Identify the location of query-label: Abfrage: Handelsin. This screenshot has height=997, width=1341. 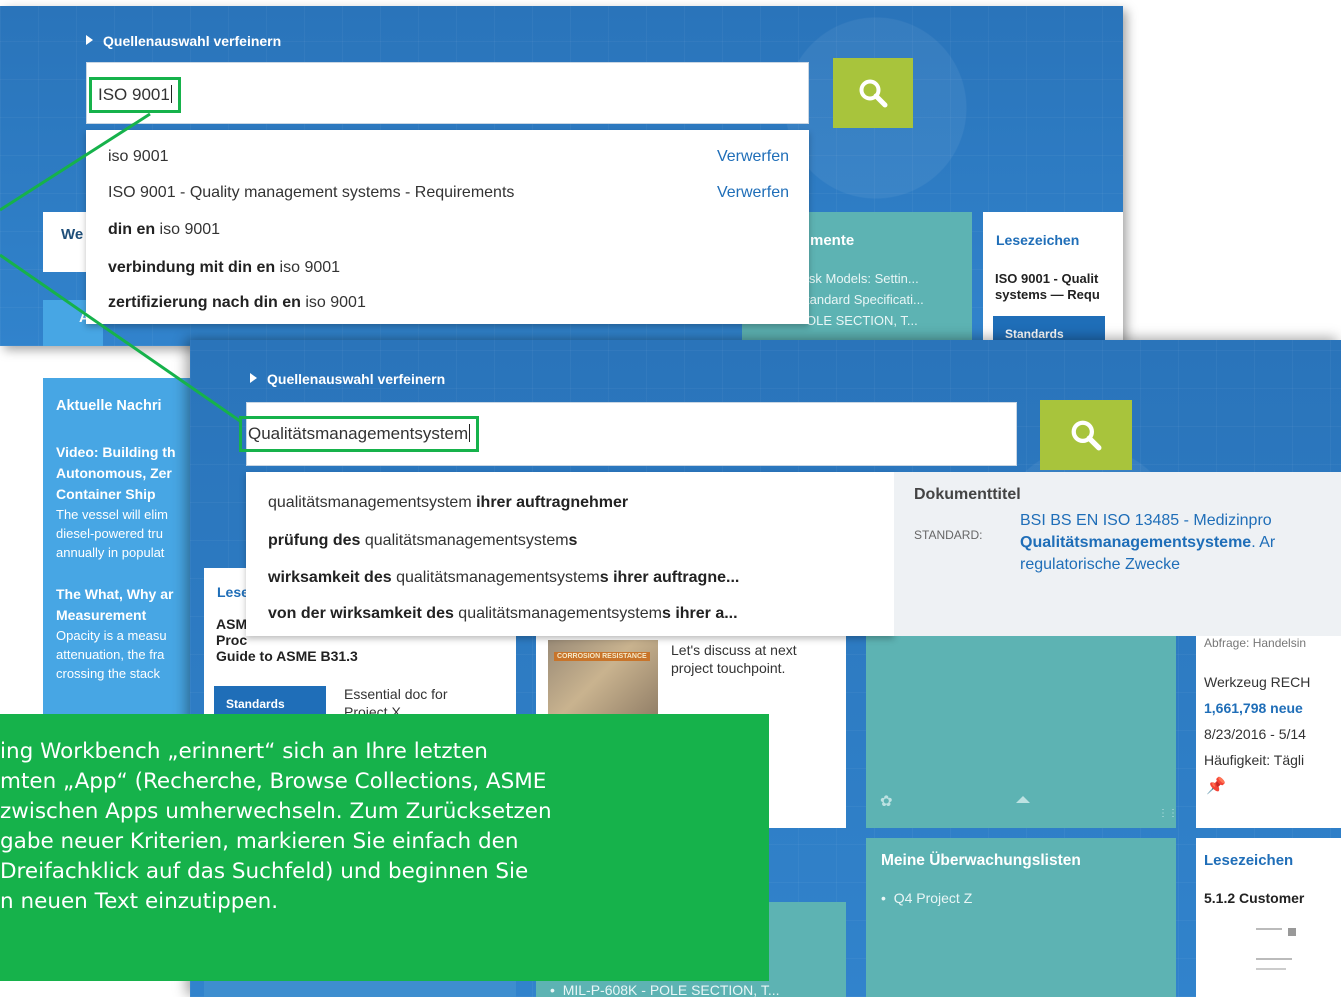
(1255, 643).